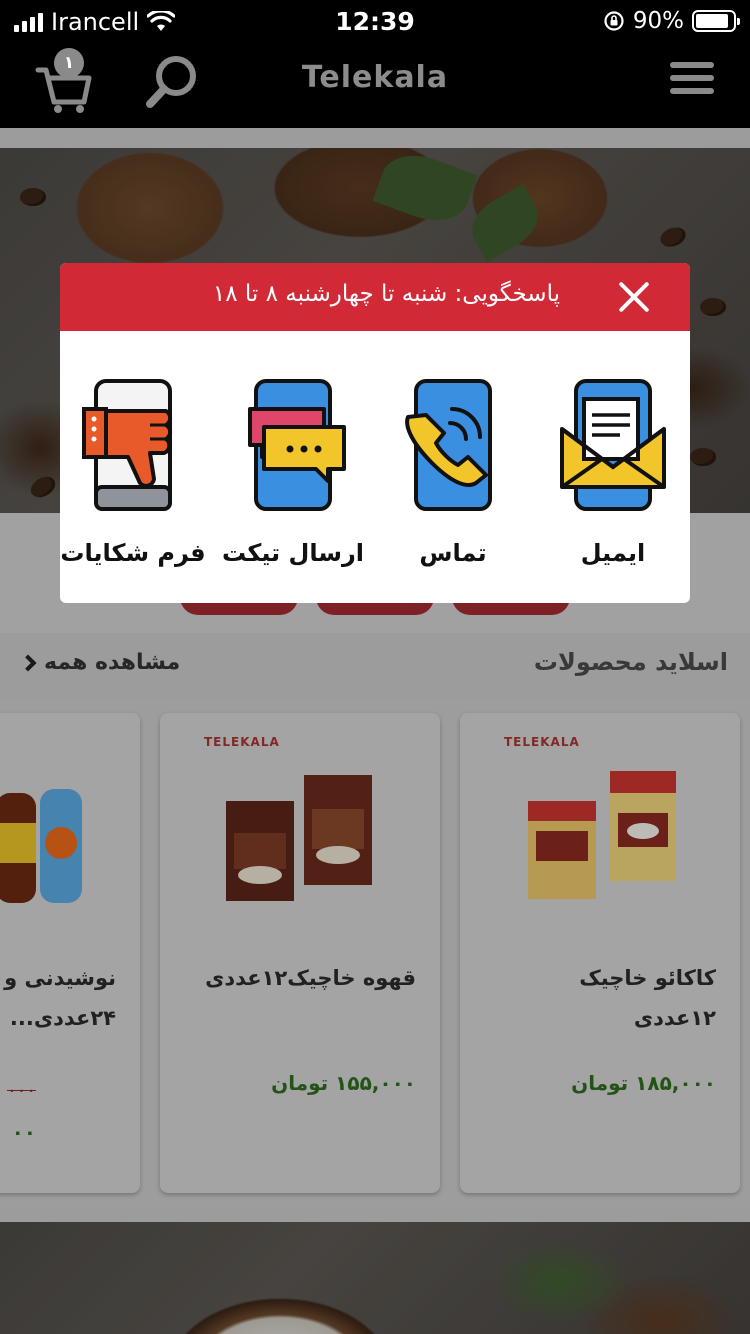  What do you see at coordinates (448, 445) in the screenshot?
I see `call-phone-icon` at bounding box center [448, 445].